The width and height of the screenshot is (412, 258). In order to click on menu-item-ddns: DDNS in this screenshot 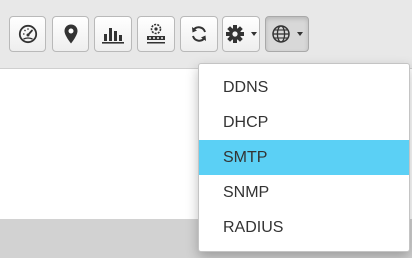, I will do `click(304, 87)`.